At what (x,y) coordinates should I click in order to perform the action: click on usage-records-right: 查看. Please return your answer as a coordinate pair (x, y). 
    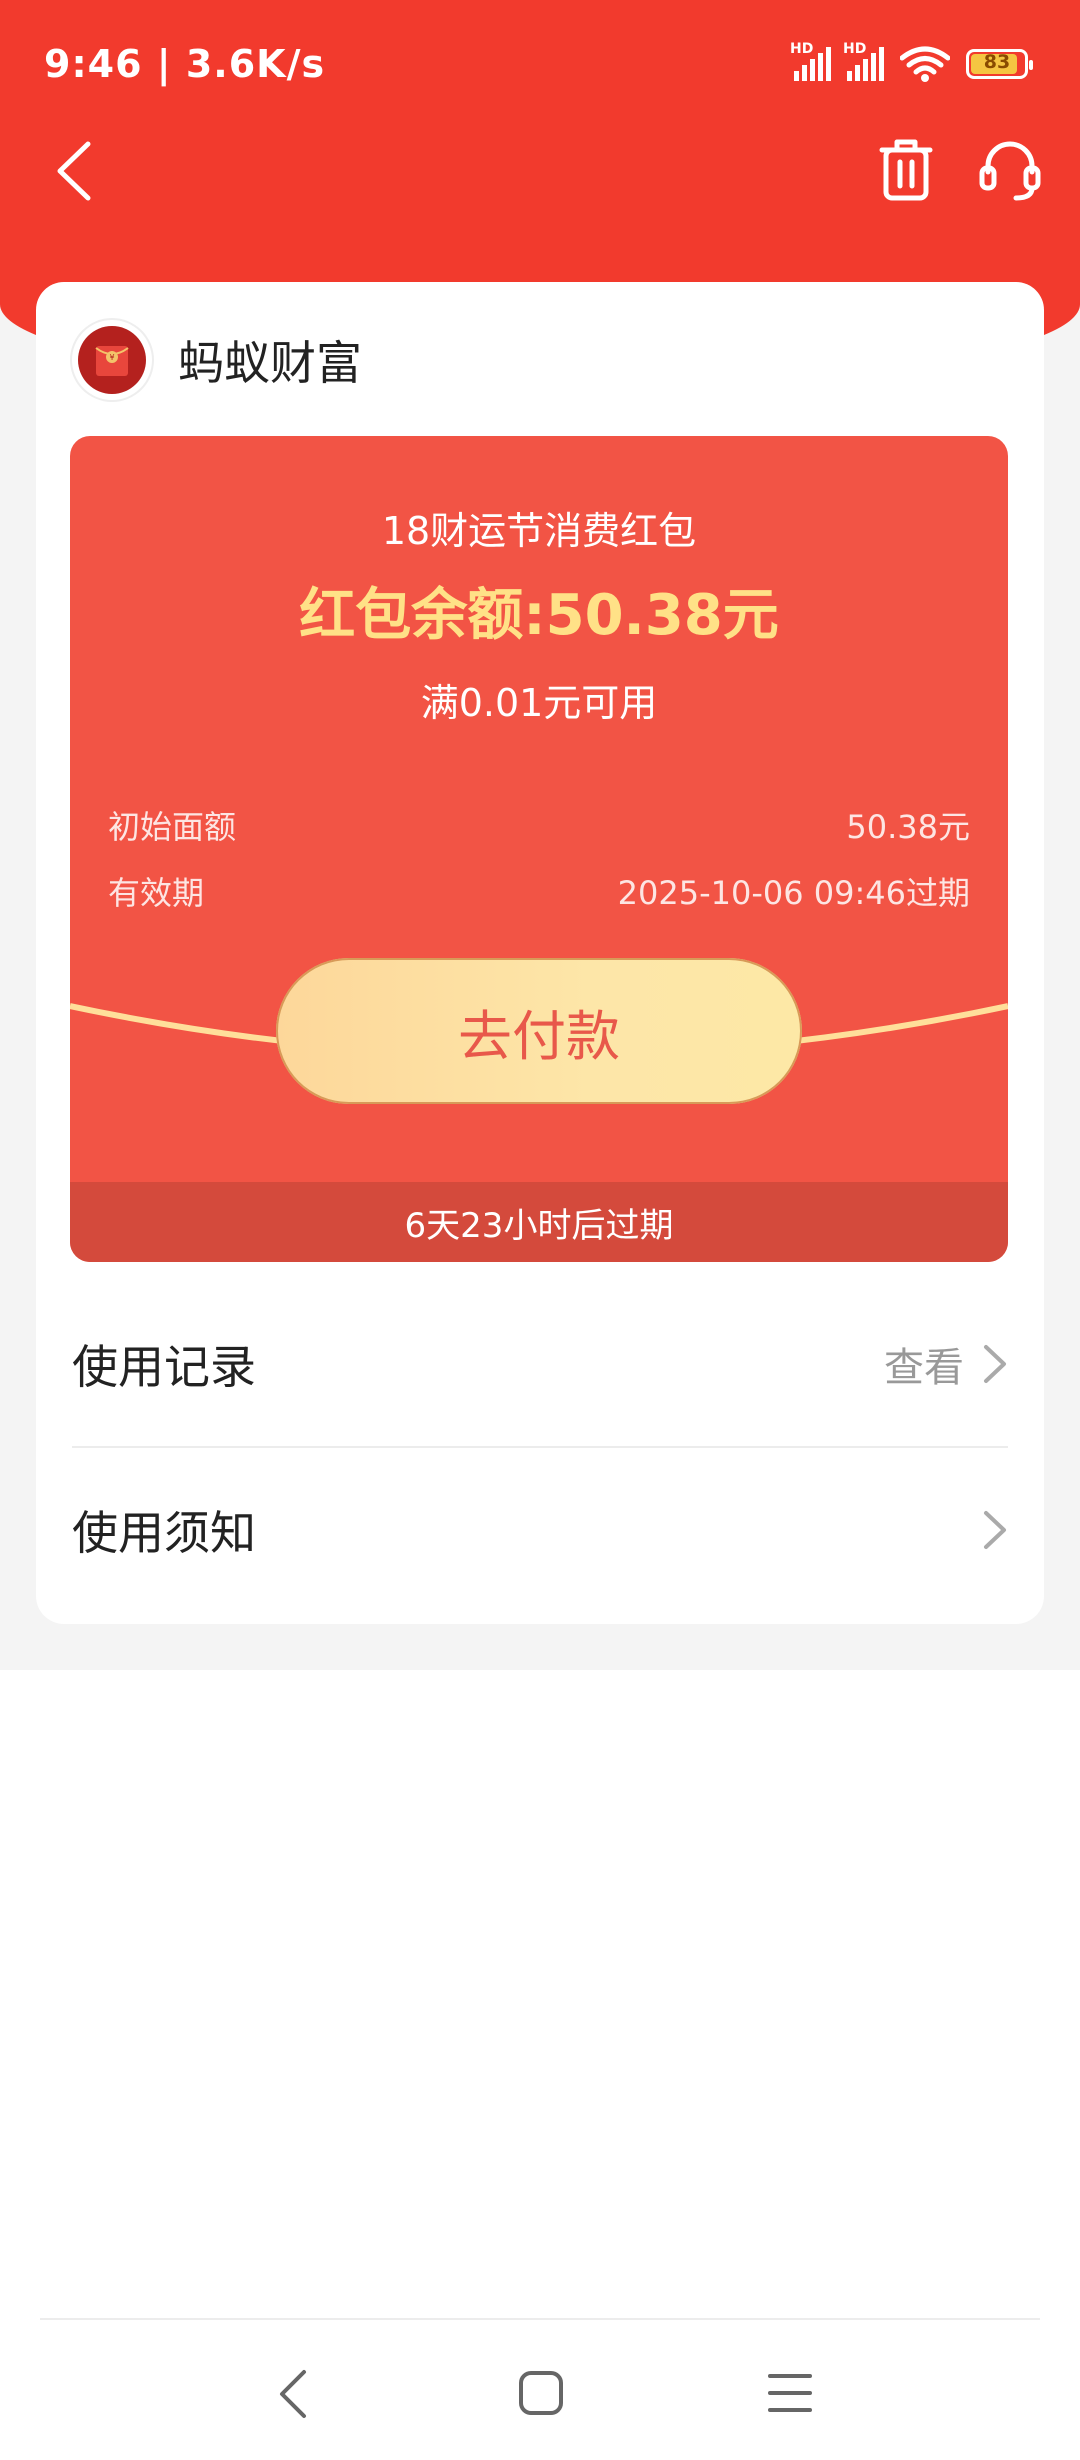
    Looking at the image, I should click on (946, 1364).